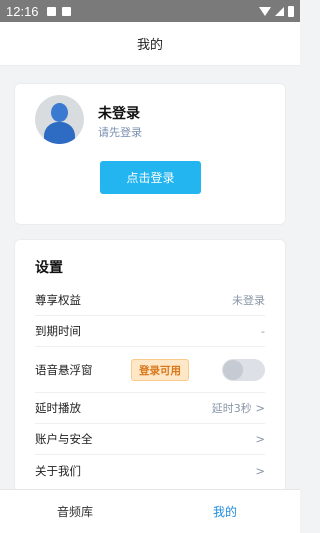  I want to click on settings-title: 设置, so click(49, 268).